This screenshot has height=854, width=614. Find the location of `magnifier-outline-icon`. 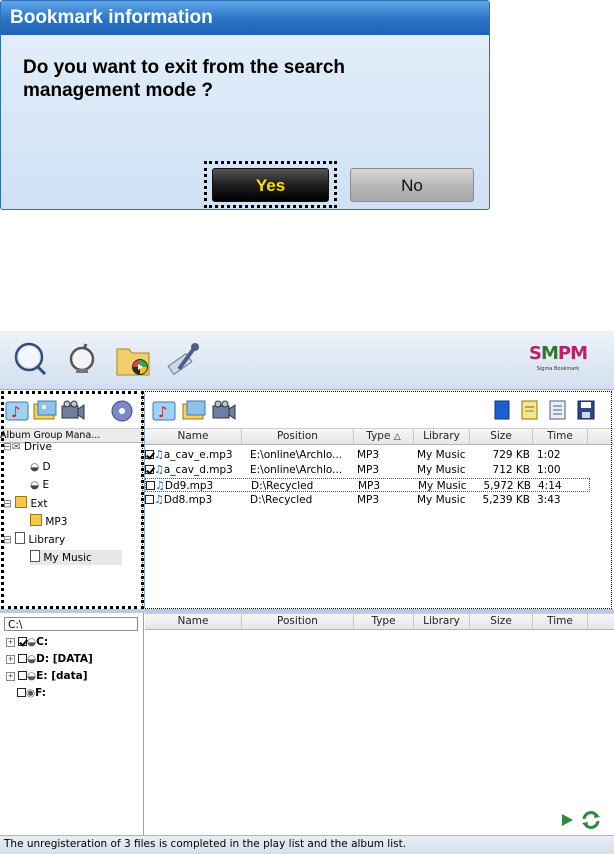

magnifier-outline-icon is located at coordinates (82, 359).